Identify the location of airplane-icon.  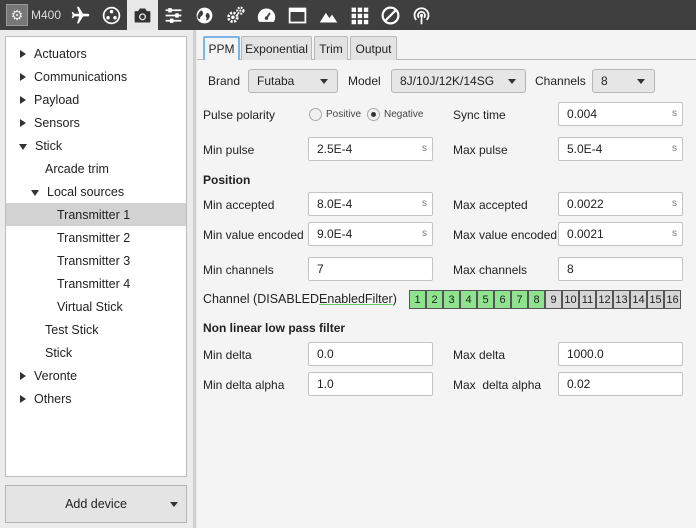
(80, 15).